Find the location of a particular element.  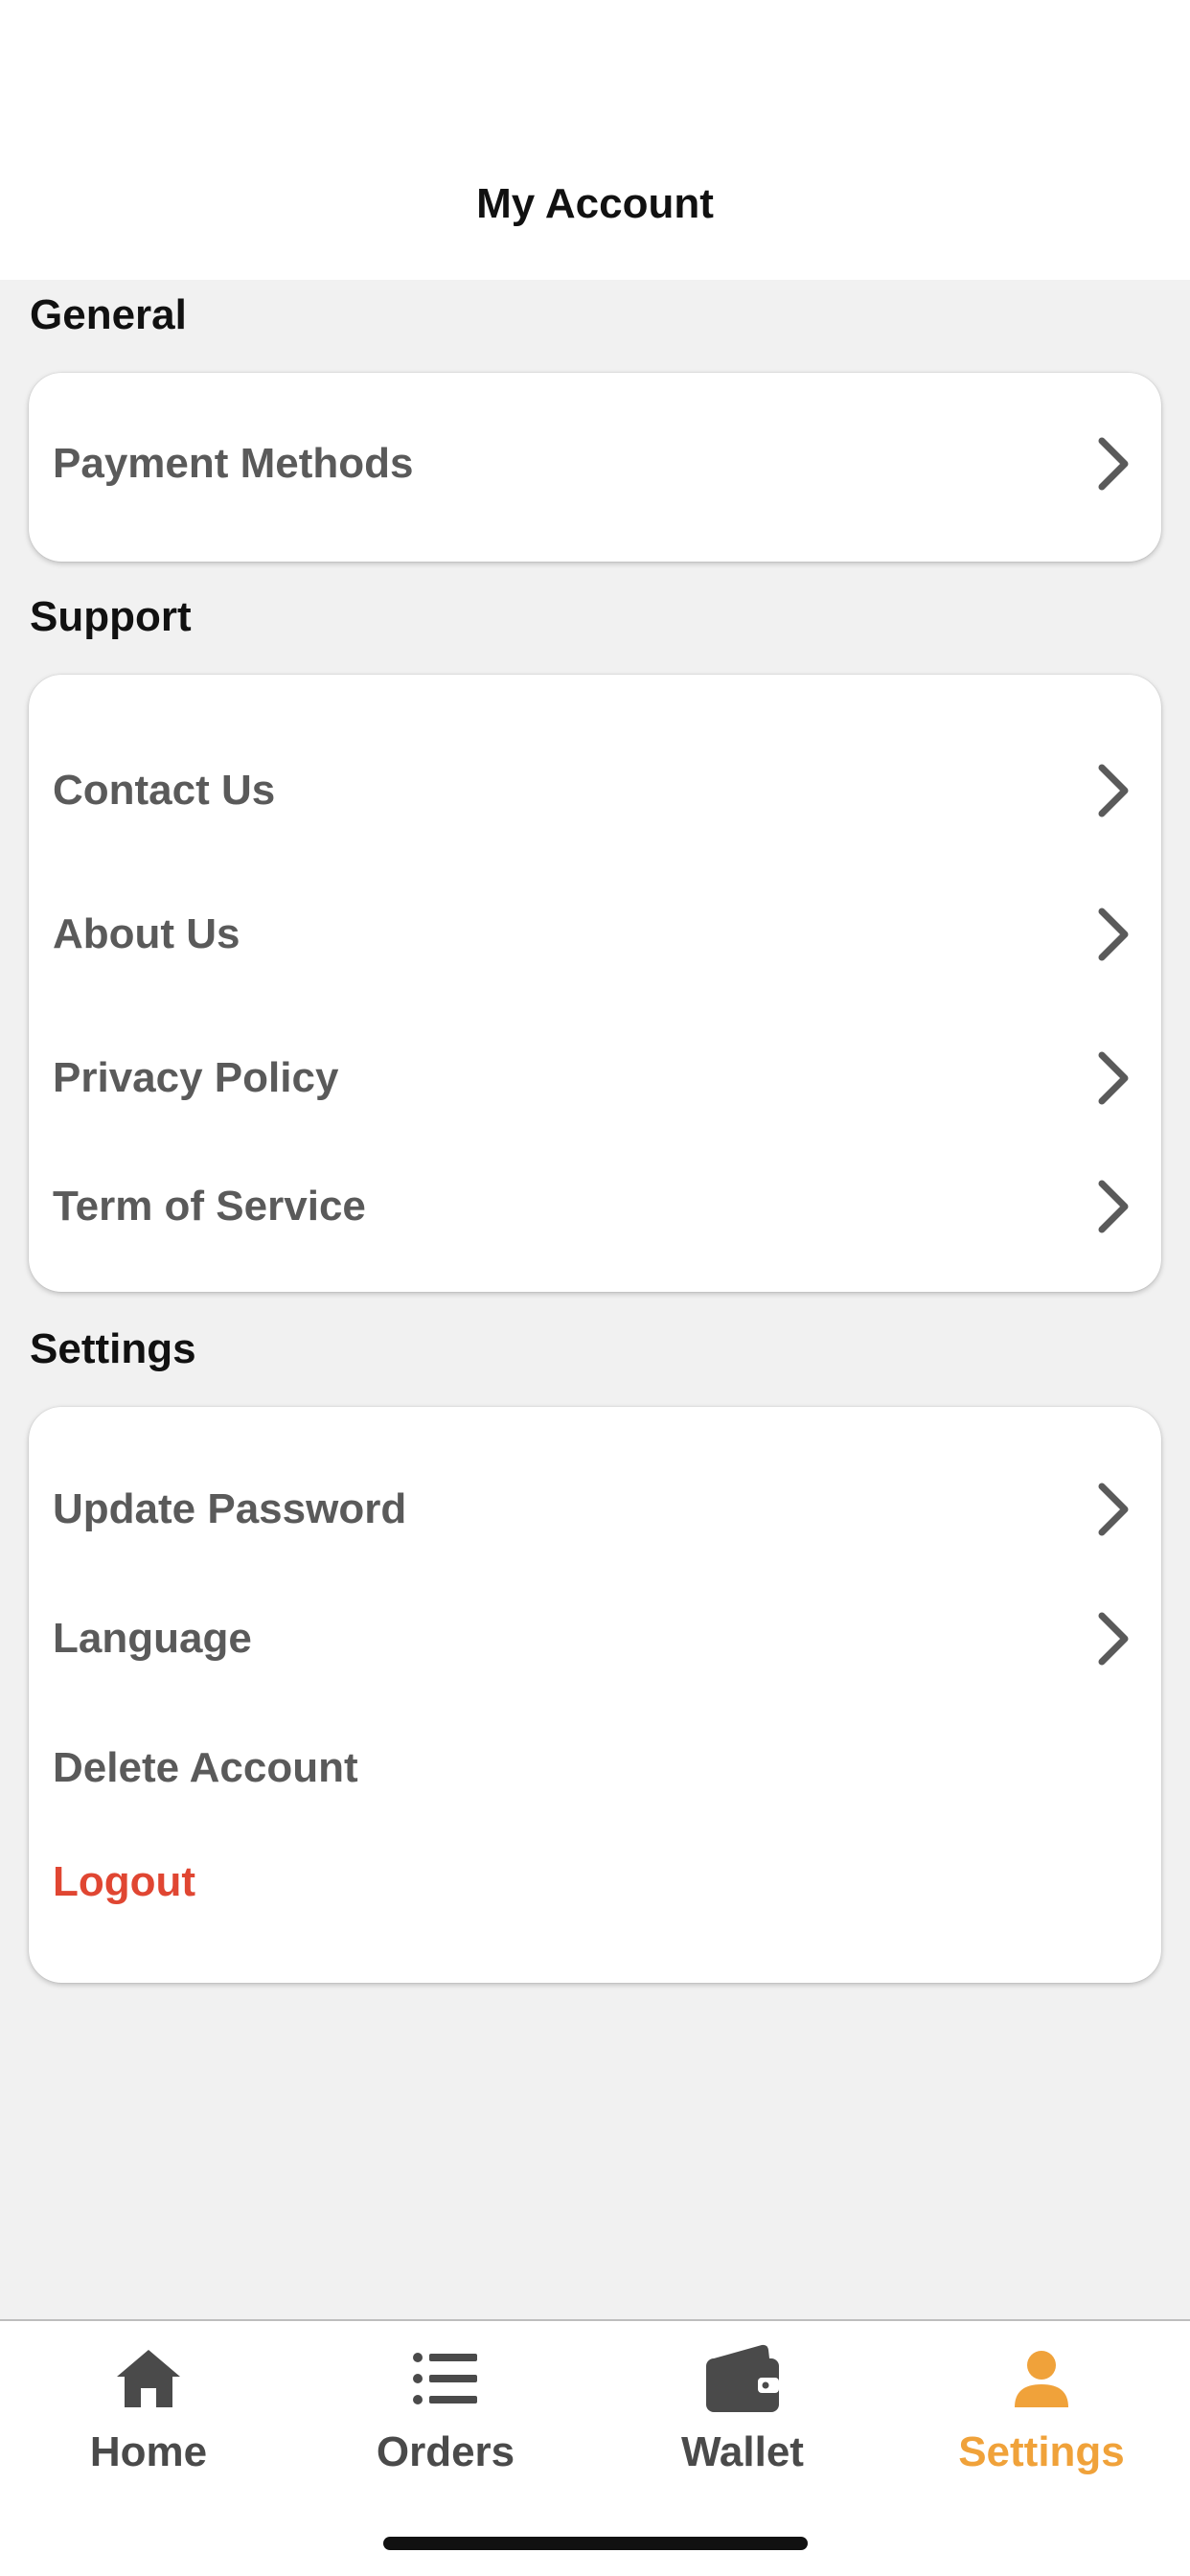

update-password-row: Update Password is located at coordinates (595, 1509).